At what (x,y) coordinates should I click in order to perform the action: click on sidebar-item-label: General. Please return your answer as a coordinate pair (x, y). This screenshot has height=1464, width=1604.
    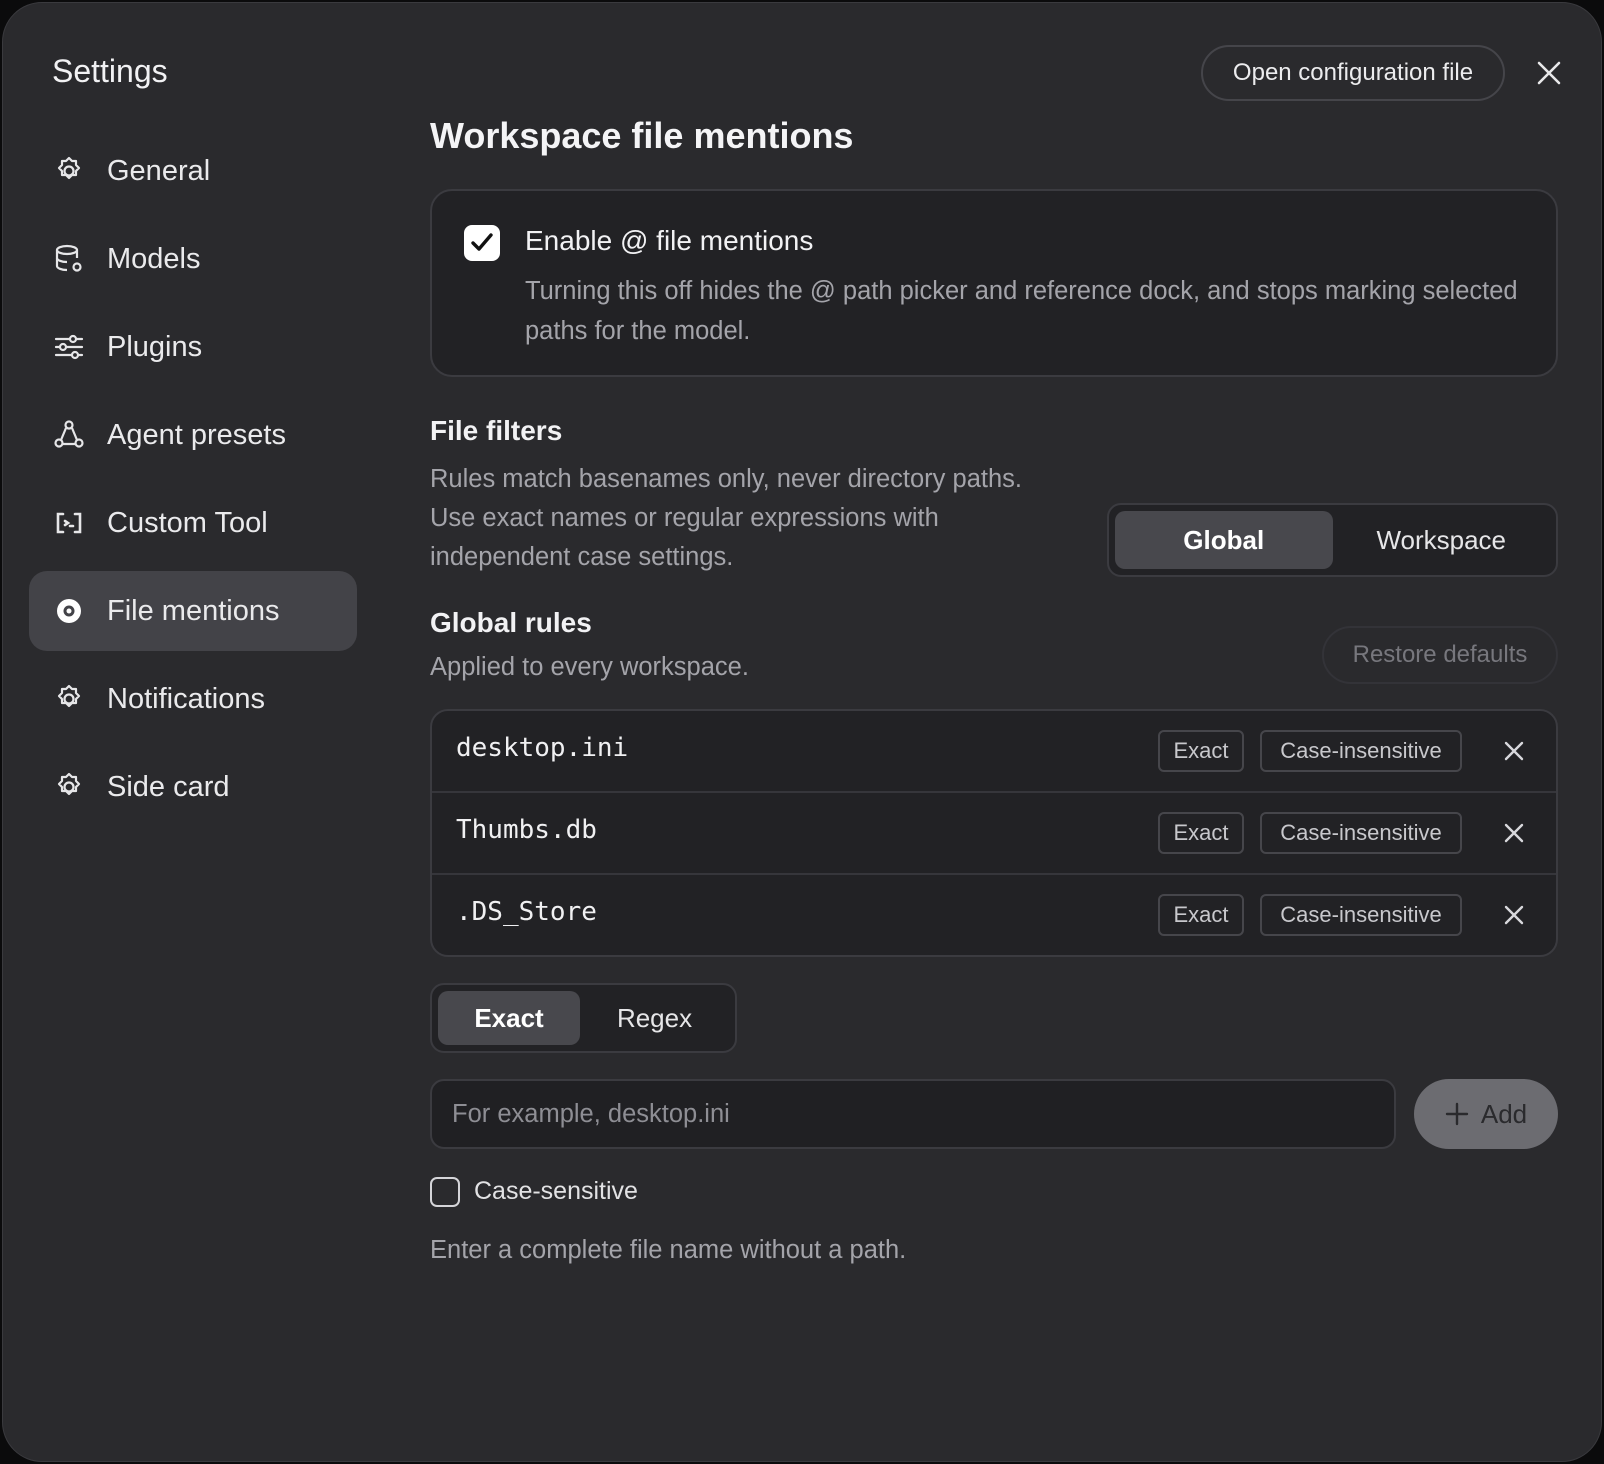
    Looking at the image, I should click on (159, 170).